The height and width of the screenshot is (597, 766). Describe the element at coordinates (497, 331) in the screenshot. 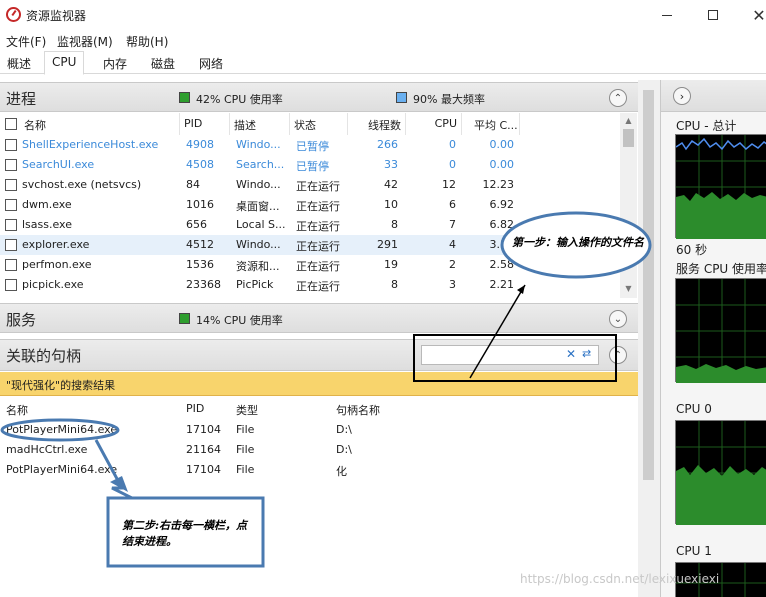

I see `step1-arrow-line` at that location.